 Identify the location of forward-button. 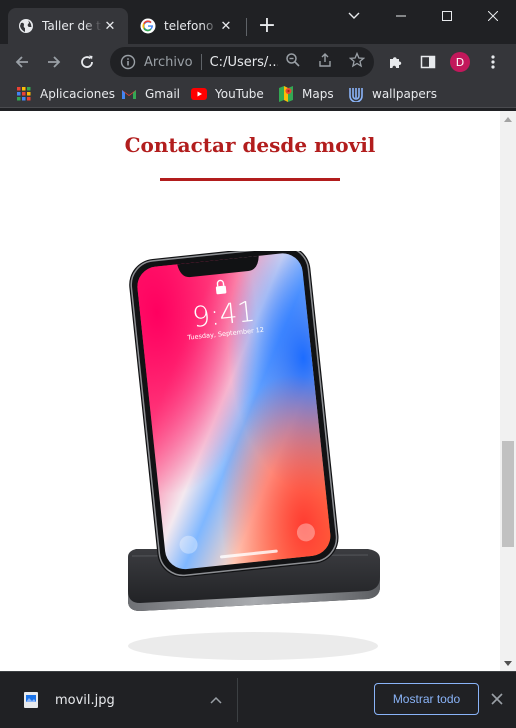
(54, 62).